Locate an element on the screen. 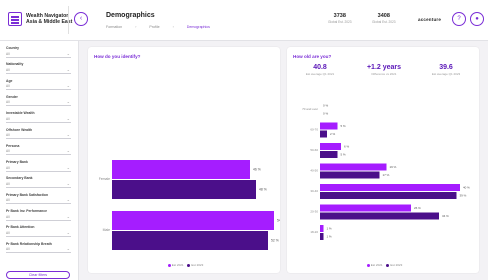 The image size is (488, 280). header-stat-2: 3408 Global Est. 2023 is located at coordinates (384, 18).